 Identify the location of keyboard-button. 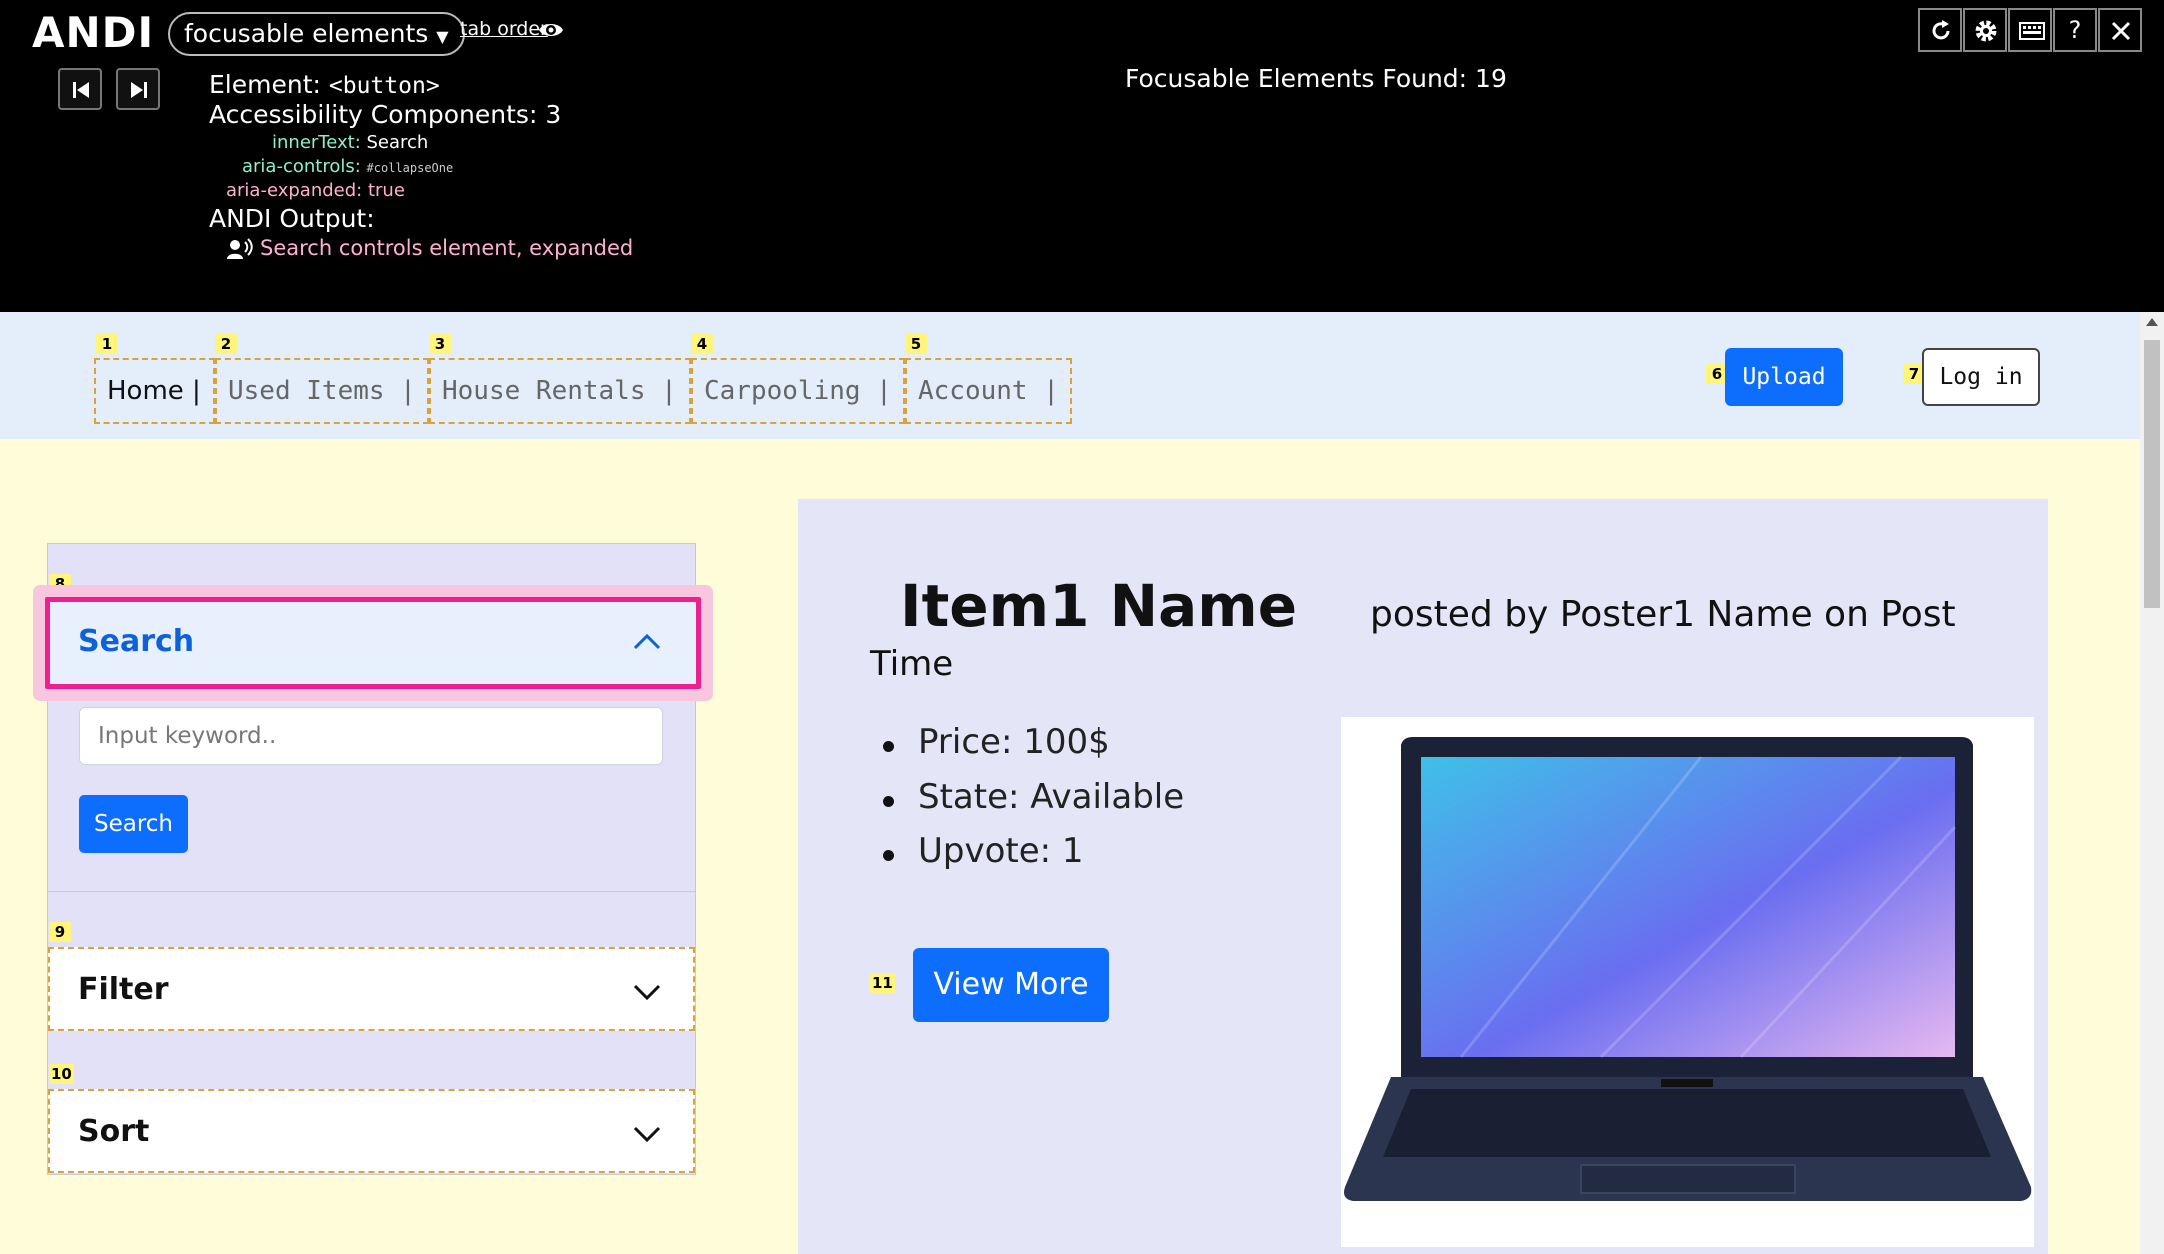
(2030, 30).